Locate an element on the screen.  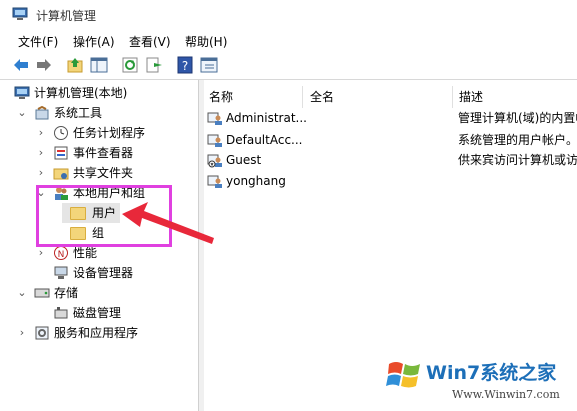
cell-description: 系统管理的用户帐户。 is located at coordinates (517, 140).